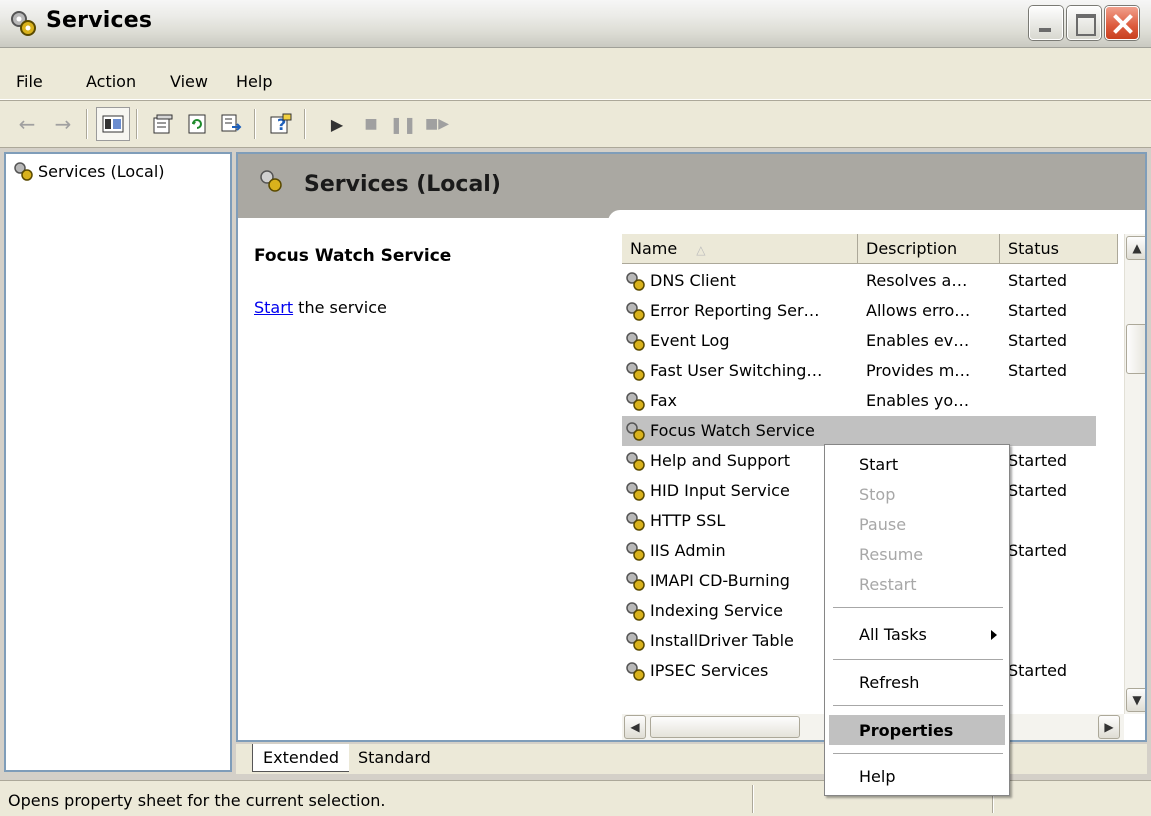 Image resolution: width=1151 pixels, height=816 pixels. I want to click on context-menu-all-tasks: All Tasks, so click(917, 634).